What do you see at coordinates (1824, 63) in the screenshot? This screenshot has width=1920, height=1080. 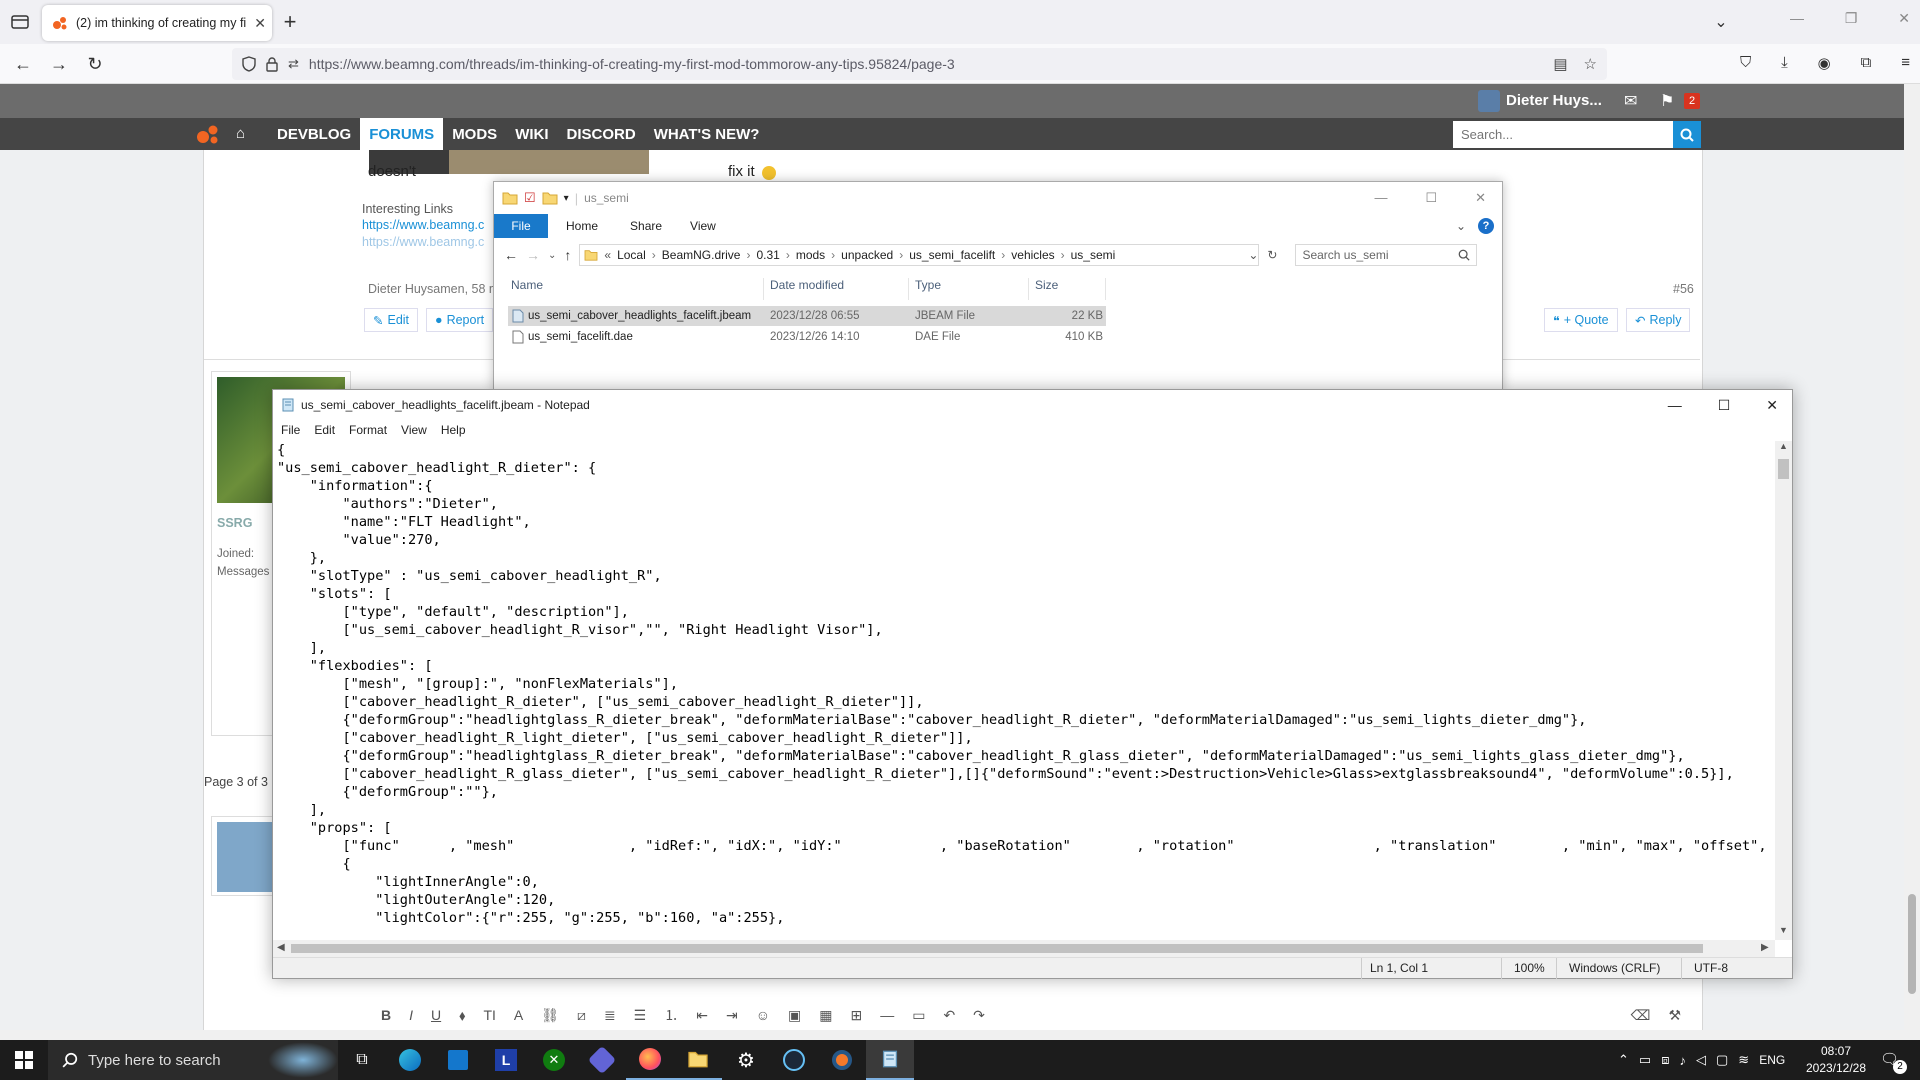 I see `account-icon: ◉` at bounding box center [1824, 63].